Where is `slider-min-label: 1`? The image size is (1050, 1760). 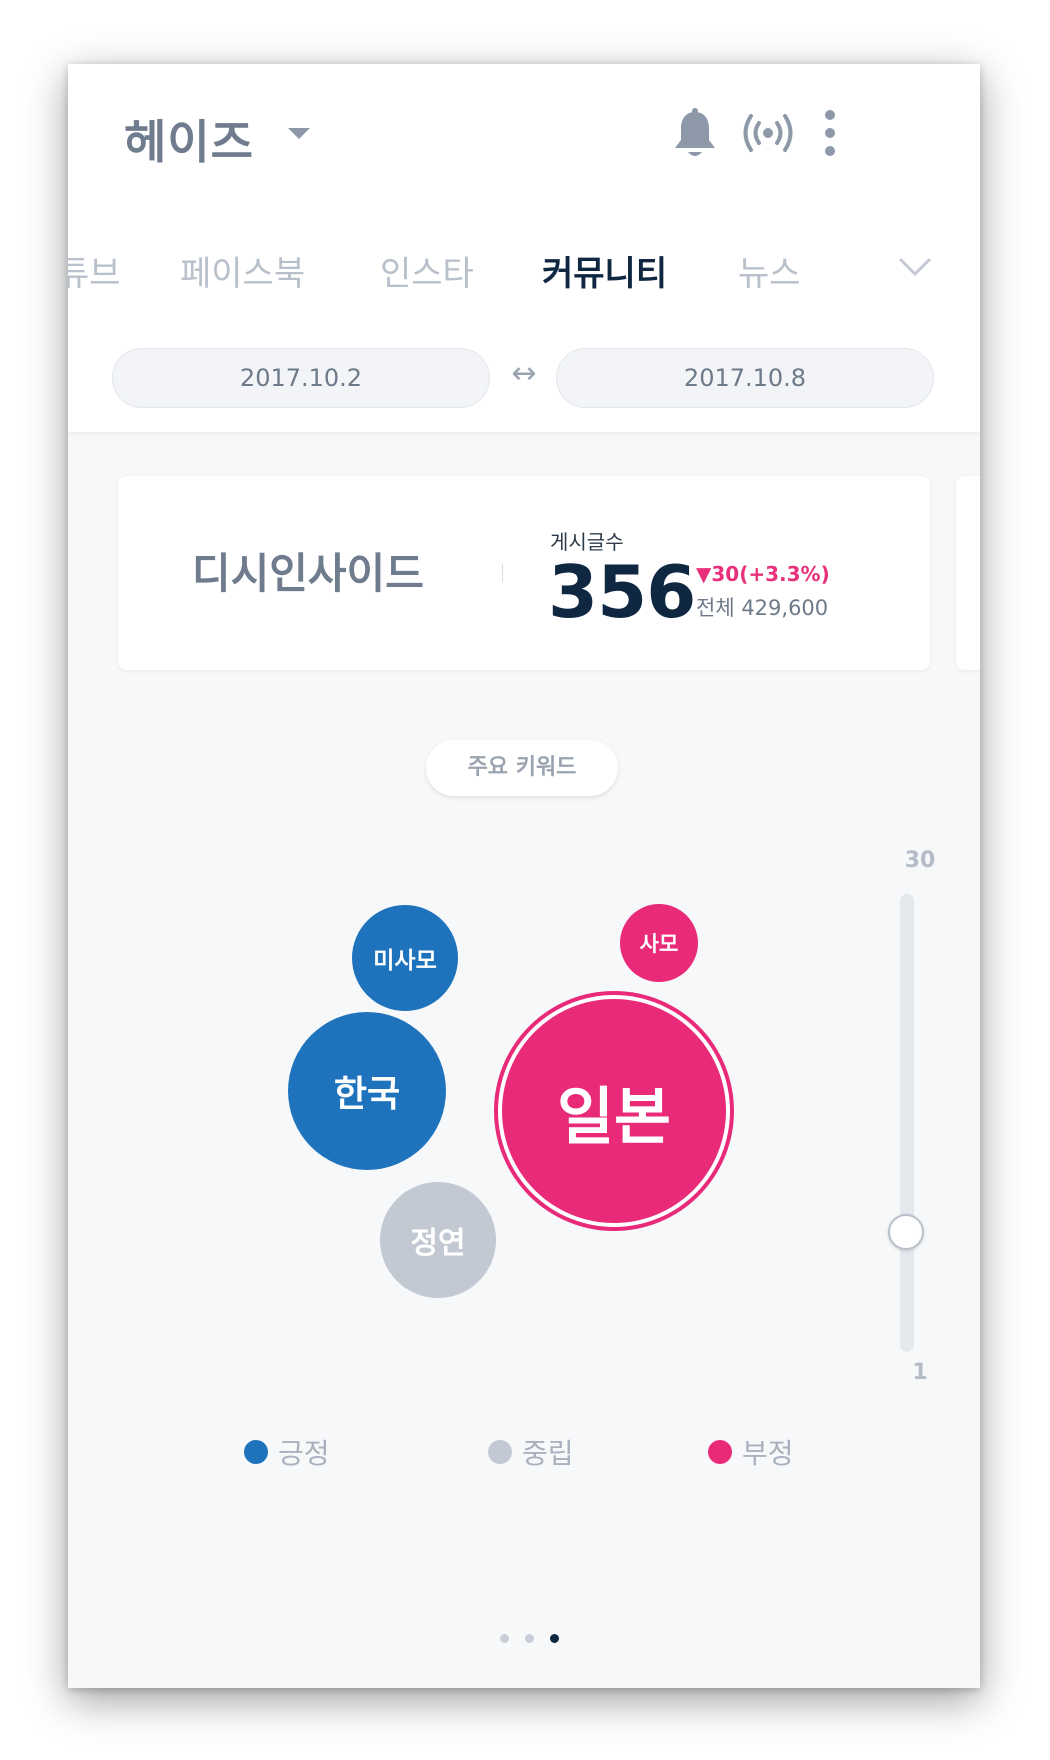
slider-min-label: 1 is located at coordinates (920, 1372).